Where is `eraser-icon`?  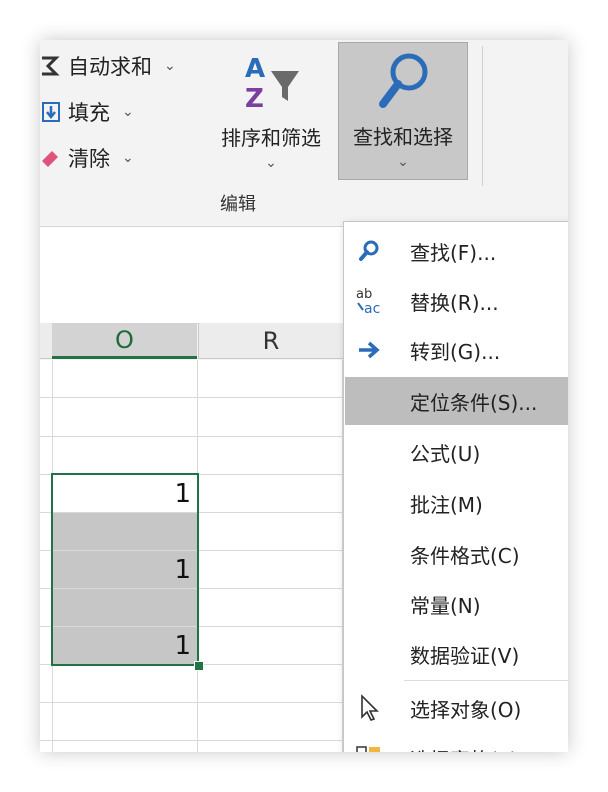
eraser-icon is located at coordinates (51, 158).